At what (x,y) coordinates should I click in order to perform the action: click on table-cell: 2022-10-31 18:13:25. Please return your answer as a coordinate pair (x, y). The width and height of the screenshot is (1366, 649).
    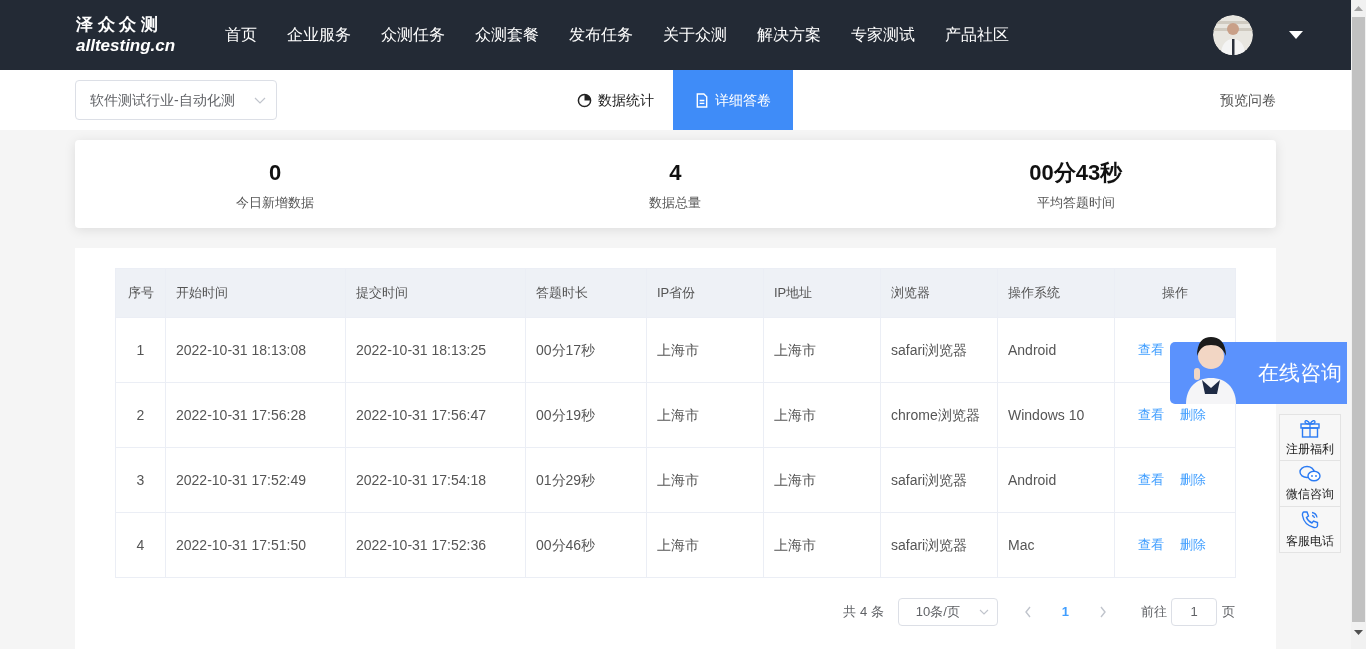
    Looking at the image, I should click on (436, 350).